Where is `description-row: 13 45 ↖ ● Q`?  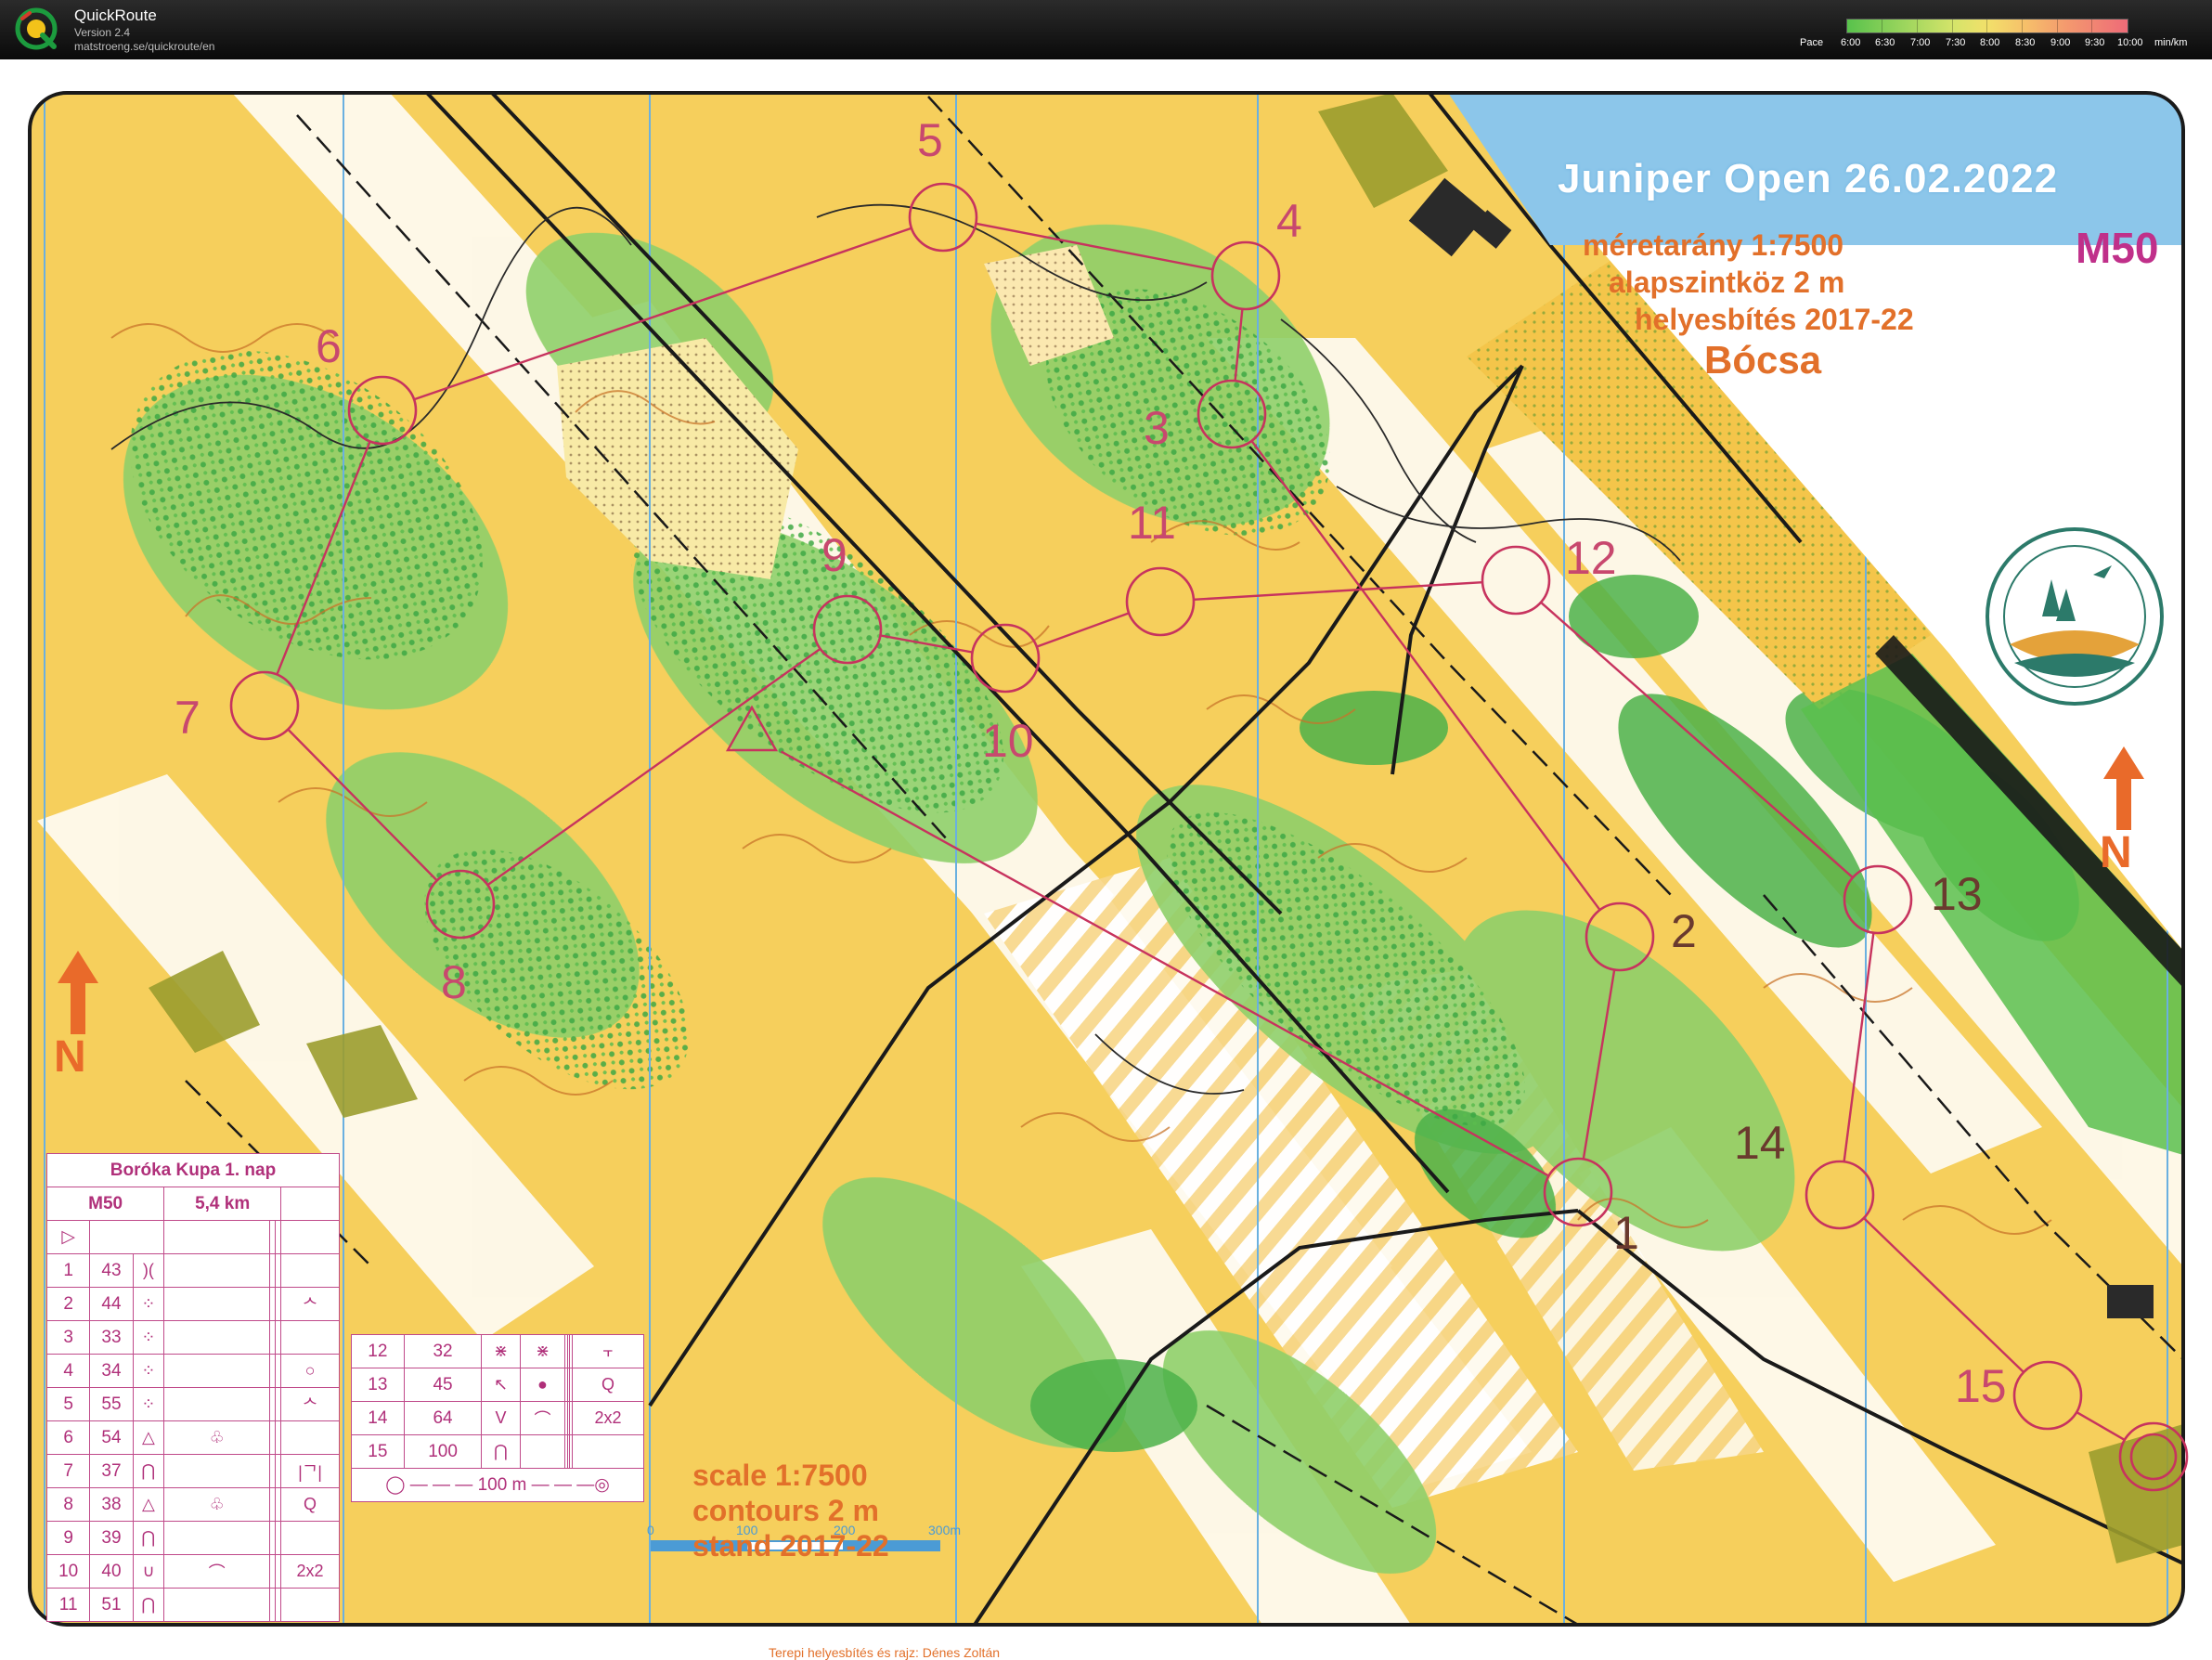 description-row: 13 45 ↖ ● Q is located at coordinates (498, 1385).